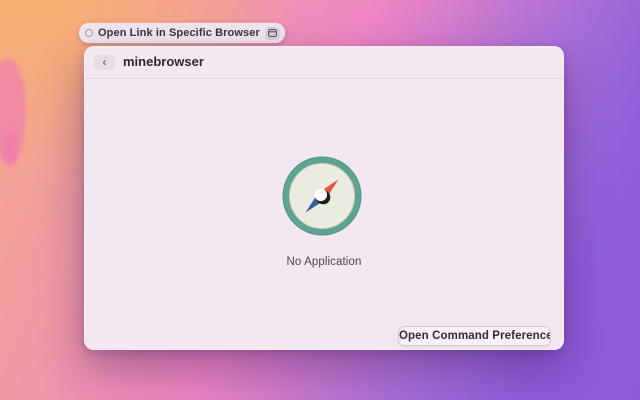  I want to click on compass-icon, so click(322, 196).